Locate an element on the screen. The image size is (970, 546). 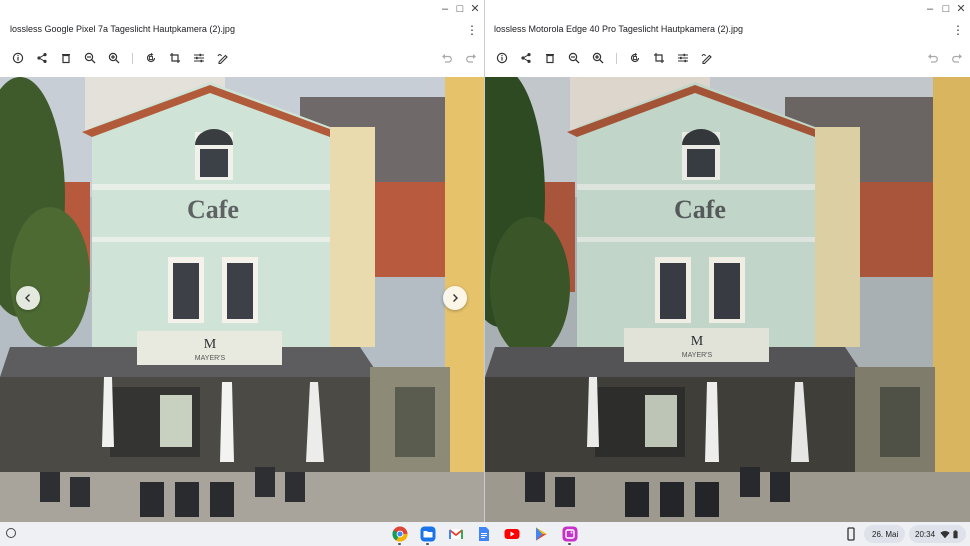
shelf: 26. Mai 20:34 is located at coordinates (485, 534).